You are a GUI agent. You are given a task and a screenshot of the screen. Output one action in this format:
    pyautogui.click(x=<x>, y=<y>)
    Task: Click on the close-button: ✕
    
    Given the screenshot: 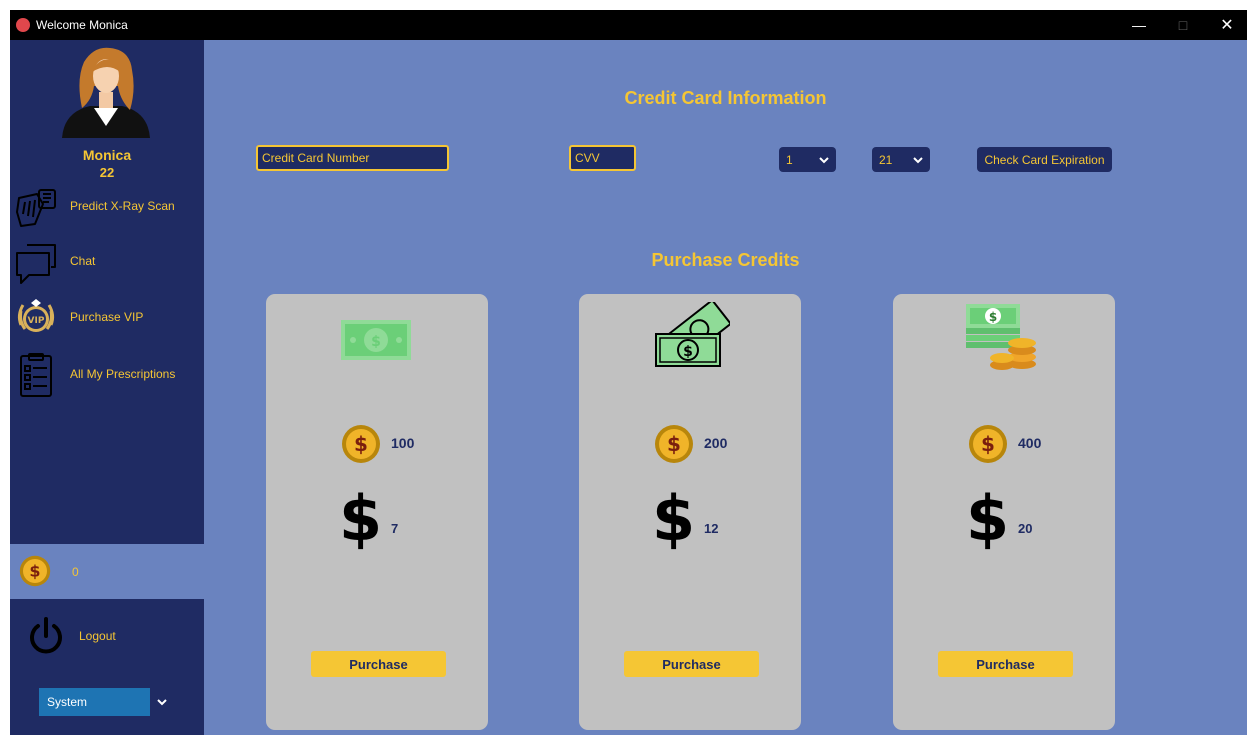 What is the action you would take?
    pyautogui.click(x=1226, y=25)
    